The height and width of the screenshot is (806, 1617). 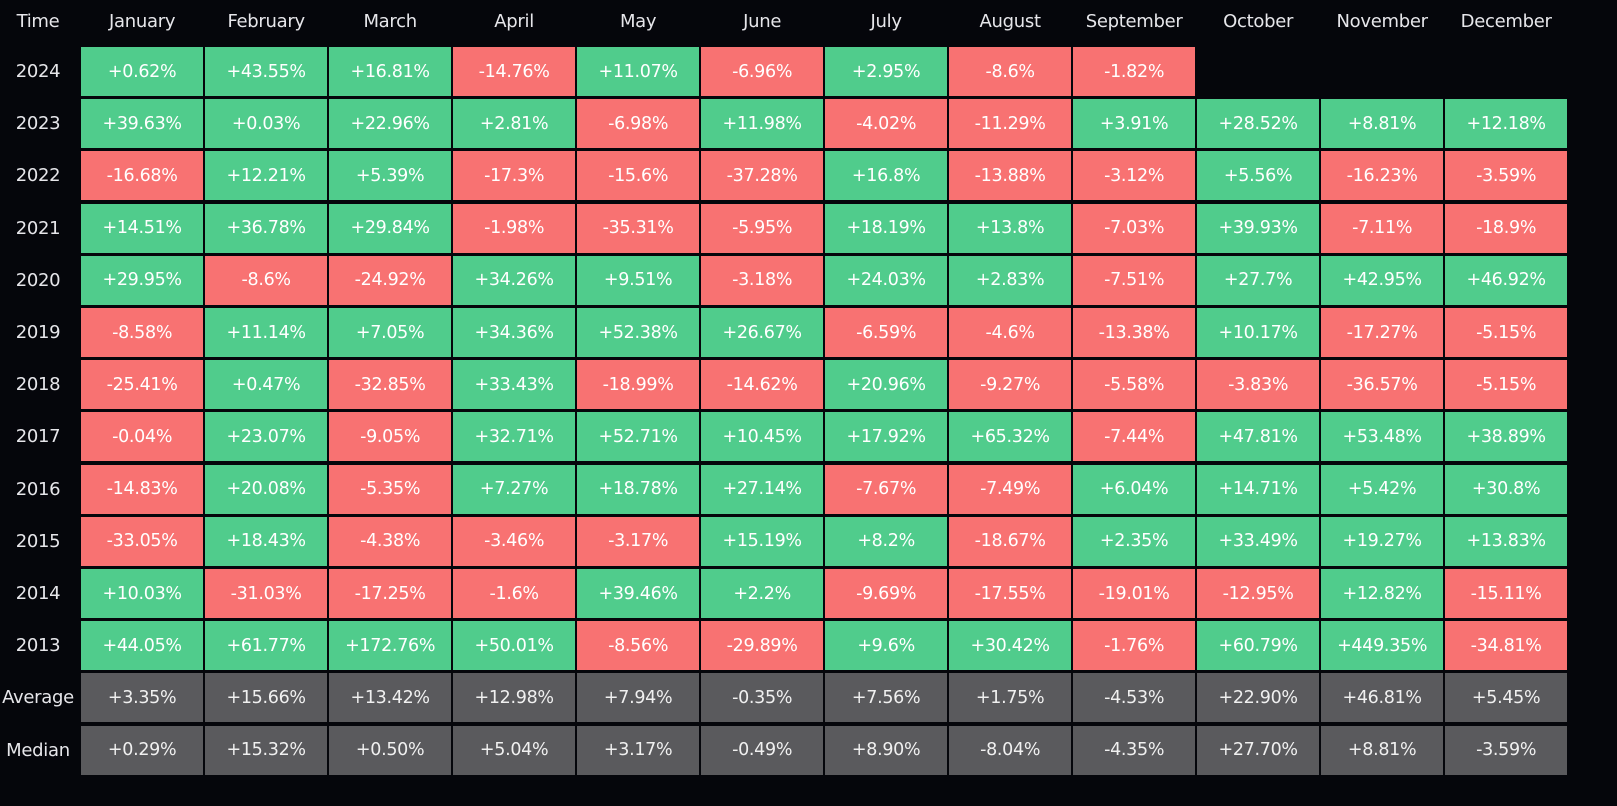 What do you see at coordinates (1382, 176) in the screenshot?
I see `heatmap-cell-2022-november: -16.23%` at bounding box center [1382, 176].